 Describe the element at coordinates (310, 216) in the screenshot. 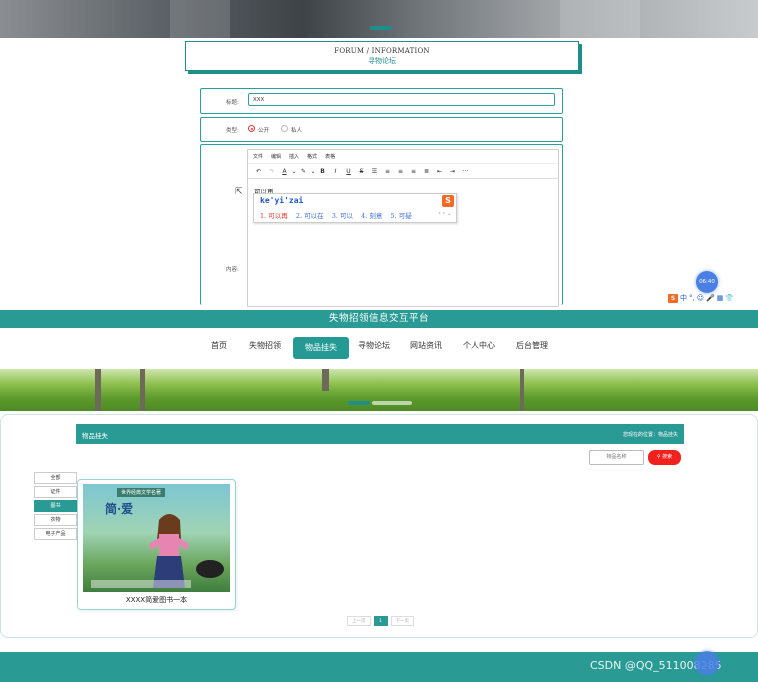

I see `ime-candidate: 2. 可以在` at that location.